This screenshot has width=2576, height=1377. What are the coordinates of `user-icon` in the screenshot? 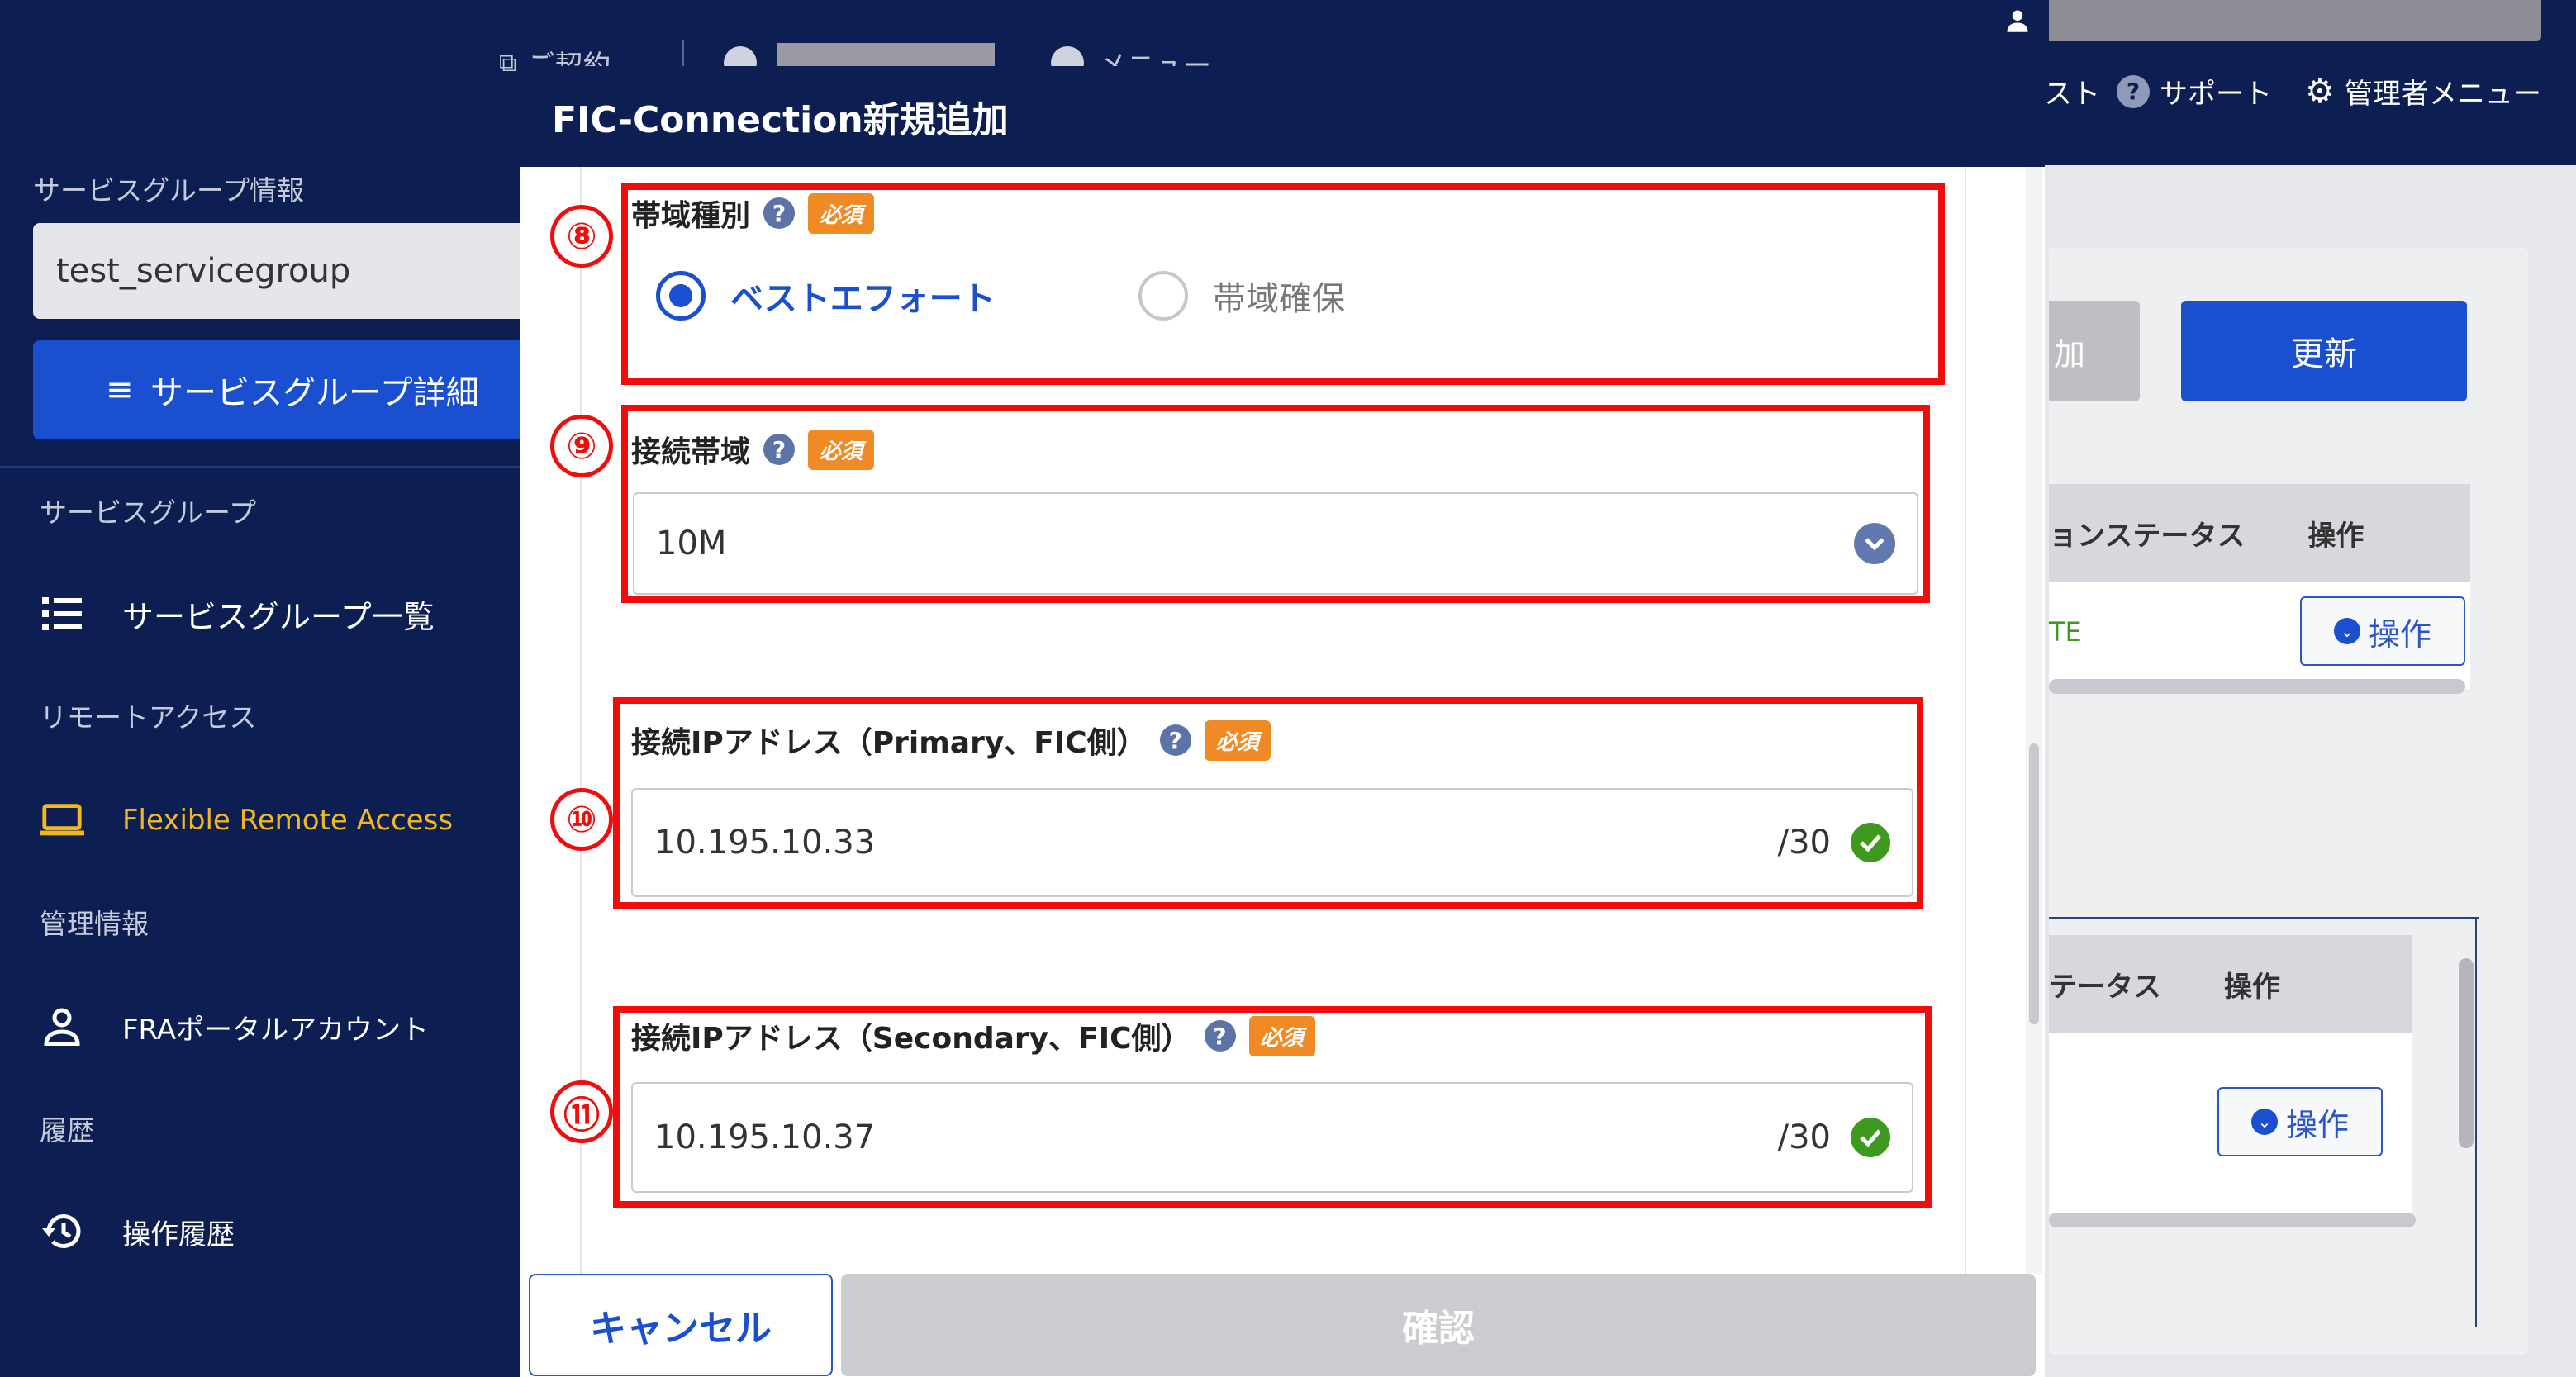 It's located at (2017, 20).